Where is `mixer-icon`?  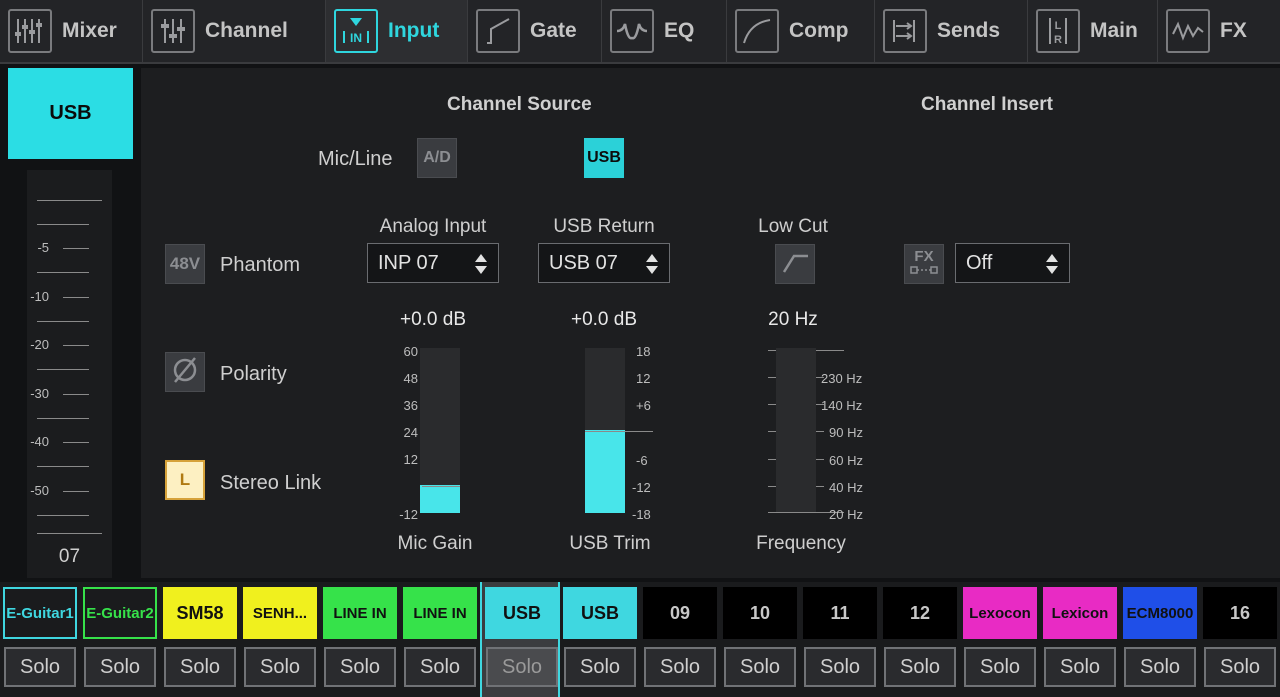 mixer-icon is located at coordinates (30, 31).